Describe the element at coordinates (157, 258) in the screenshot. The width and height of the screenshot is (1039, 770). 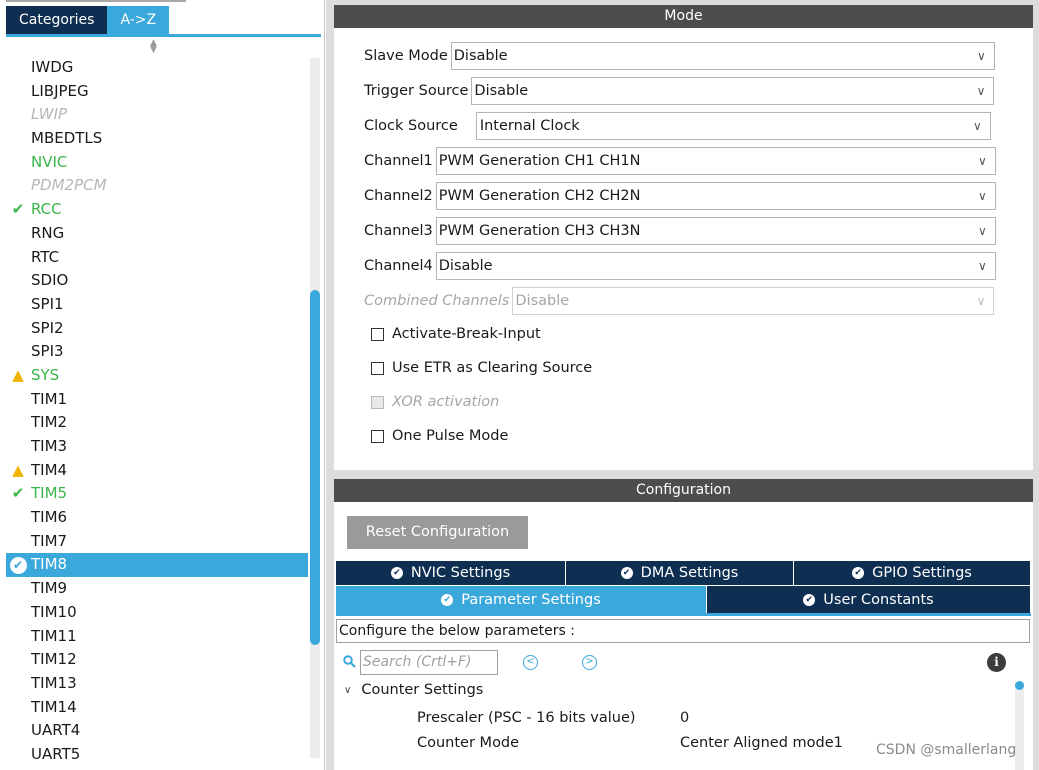
I see `peripheral-item-rtc: RTC` at that location.